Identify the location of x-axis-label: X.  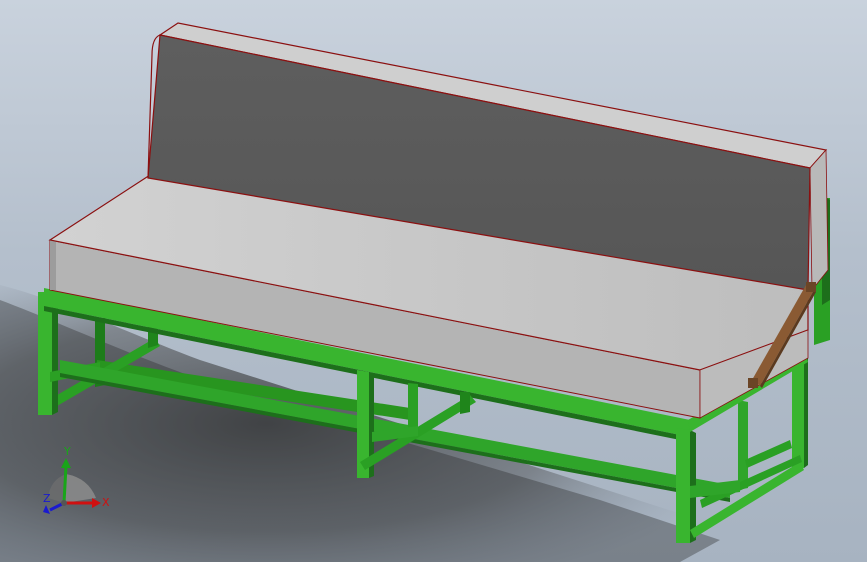
(106, 502).